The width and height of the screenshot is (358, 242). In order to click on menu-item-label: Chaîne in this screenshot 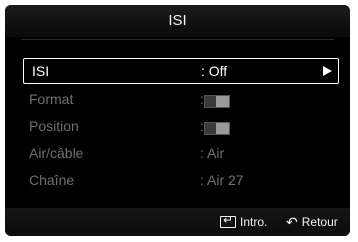, I will do `click(52, 180)`.